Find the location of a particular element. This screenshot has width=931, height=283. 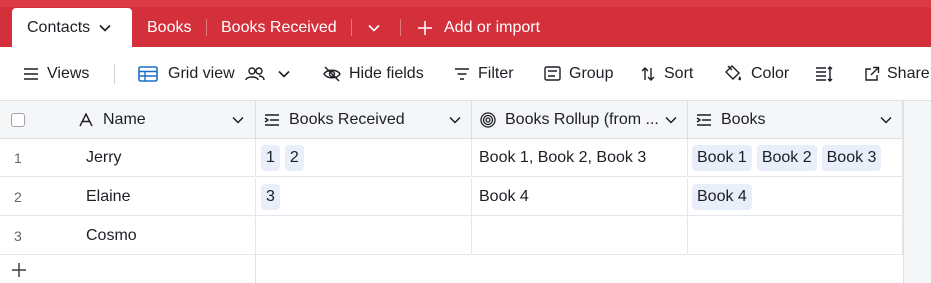

books-received-cell: 1 2 is located at coordinates (364, 158).